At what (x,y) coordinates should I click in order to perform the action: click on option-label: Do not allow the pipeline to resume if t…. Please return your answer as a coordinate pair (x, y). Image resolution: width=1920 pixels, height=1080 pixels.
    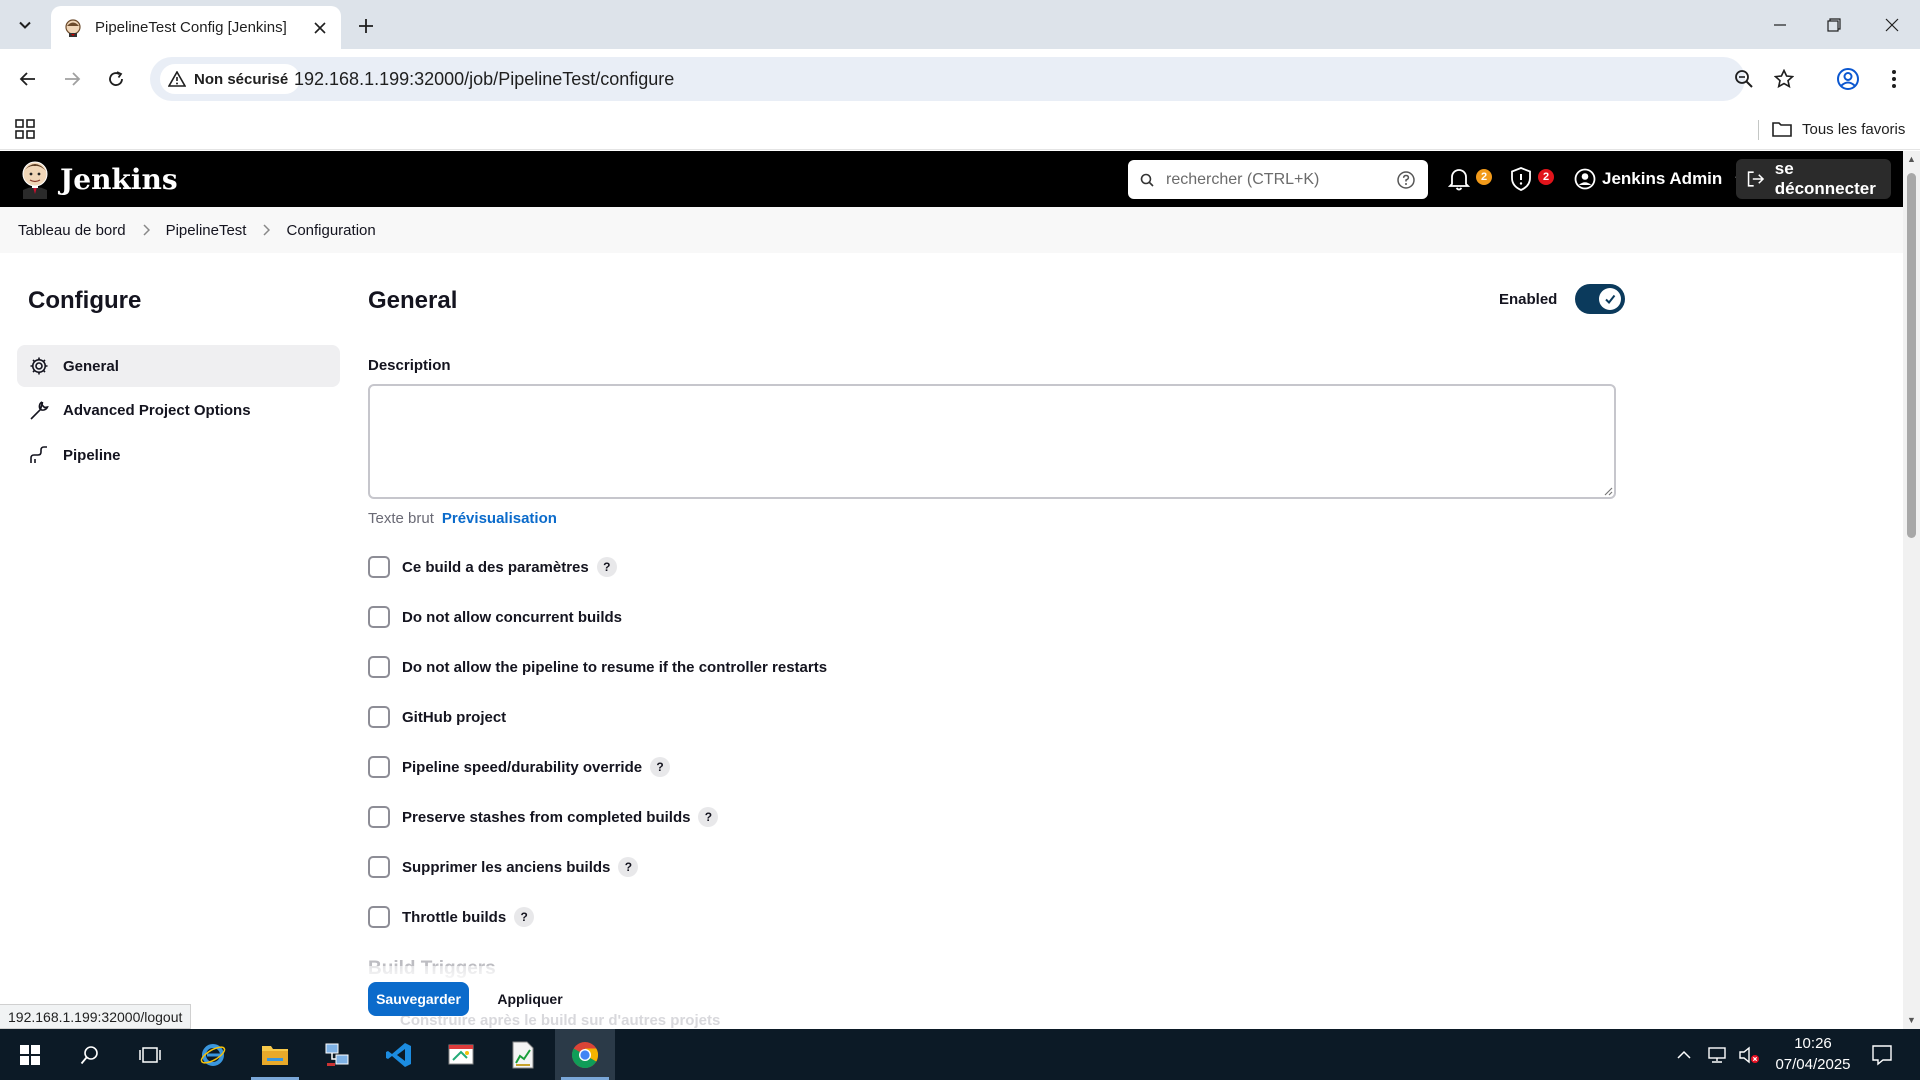
    Looking at the image, I should click on (615, 667).